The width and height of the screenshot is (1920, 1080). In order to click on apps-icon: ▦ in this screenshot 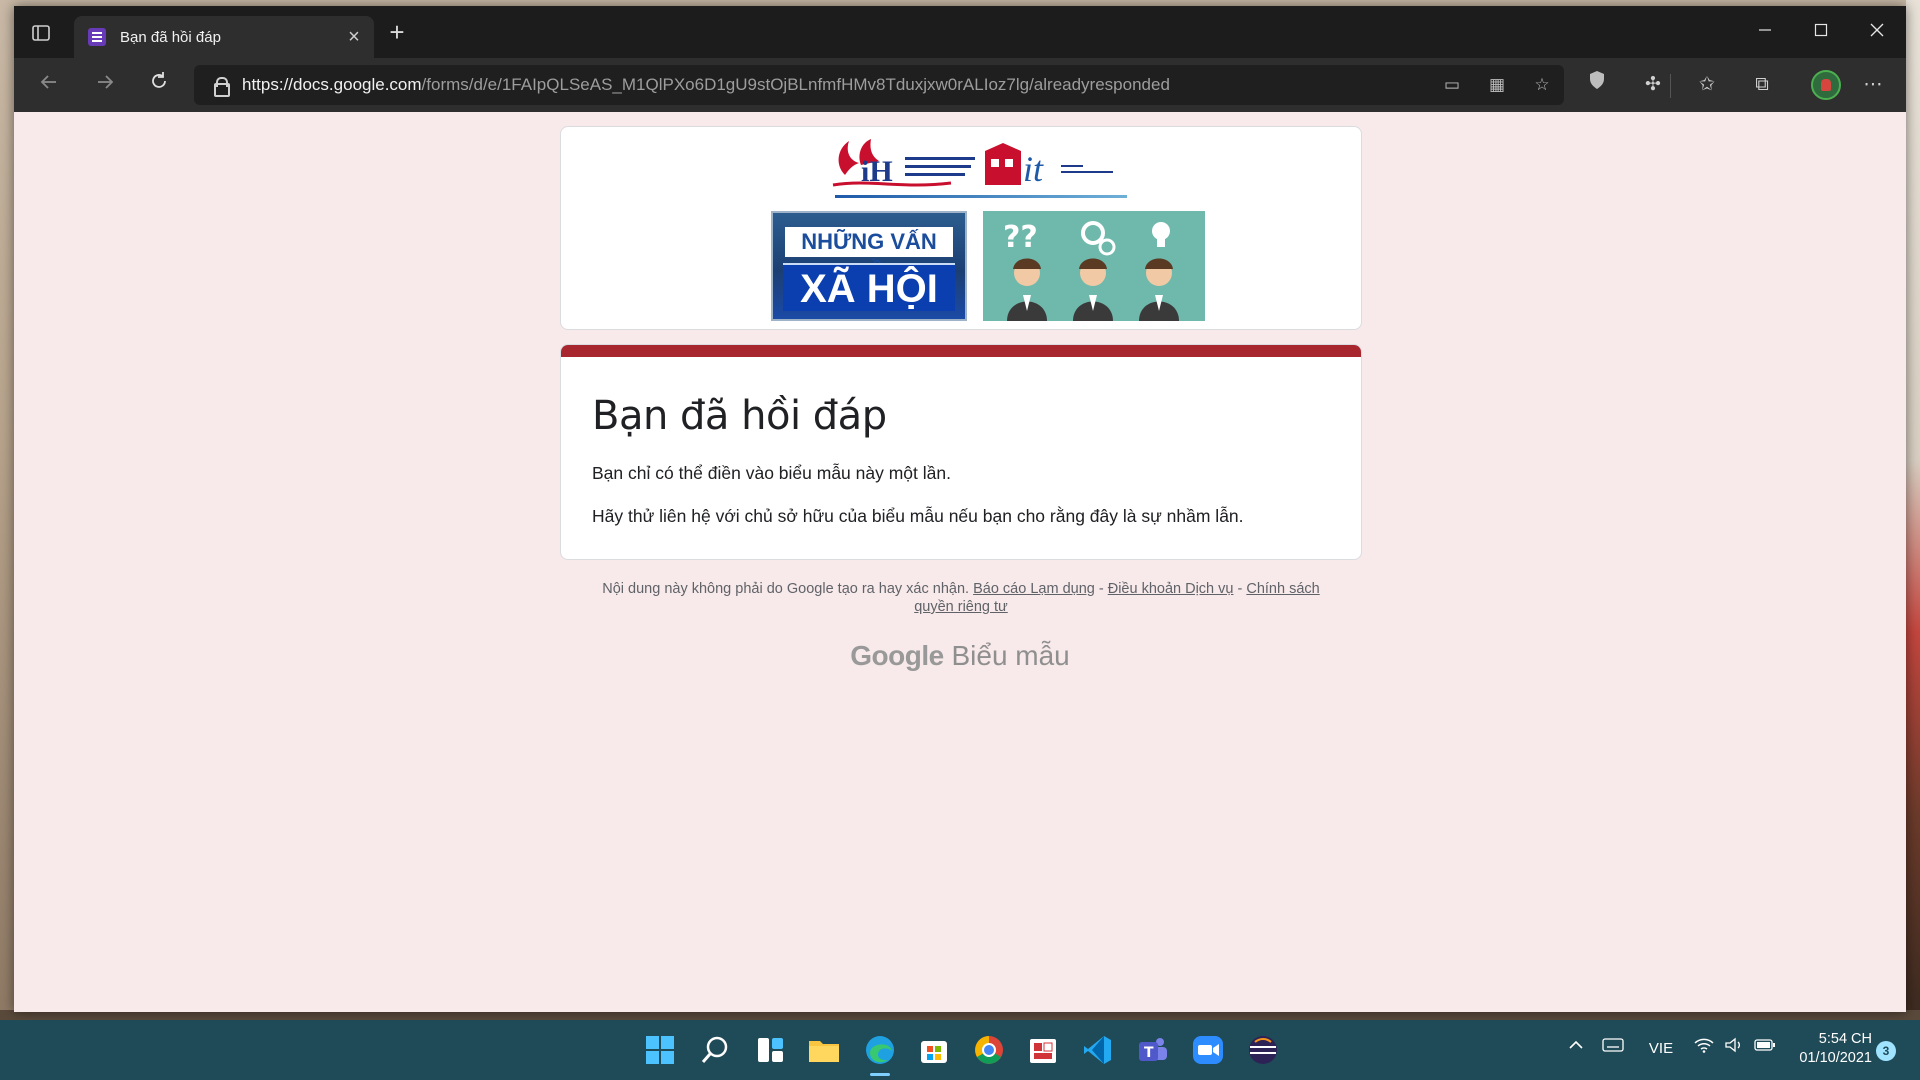, I will do `click(1497, 85)`.